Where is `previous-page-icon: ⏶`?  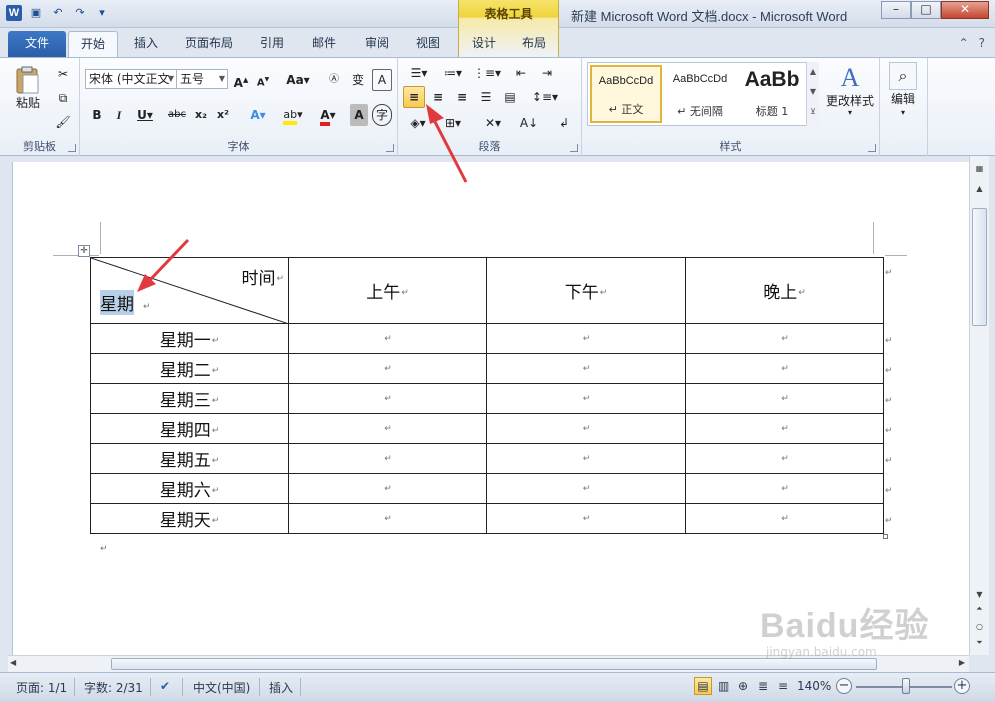
previous-page-icon: ⏶ is located at coordinates (979, 609).